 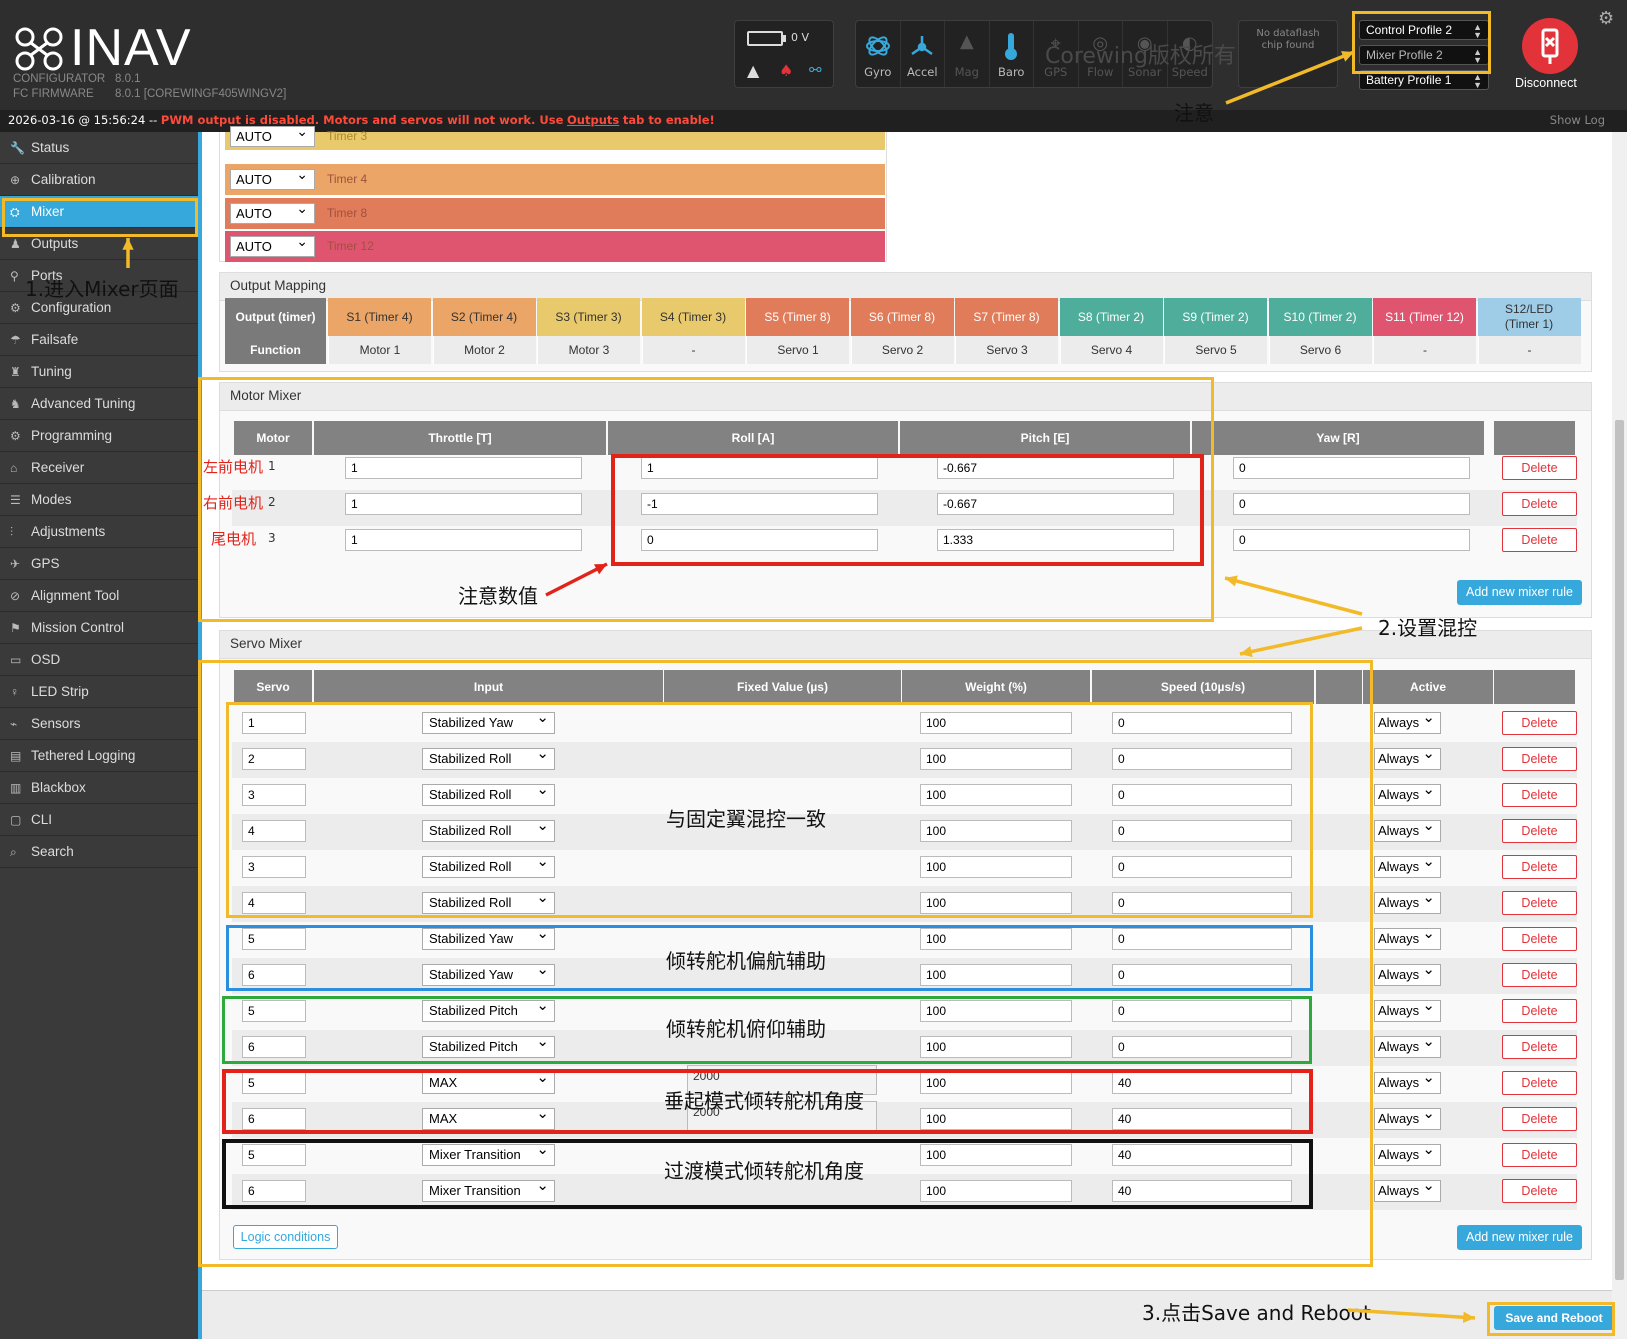 What do you see at coordinates (99, 564) in the screenshot?
I see `sidebar-item-gps: ✈ GPS` at bounding box center [99, 564].